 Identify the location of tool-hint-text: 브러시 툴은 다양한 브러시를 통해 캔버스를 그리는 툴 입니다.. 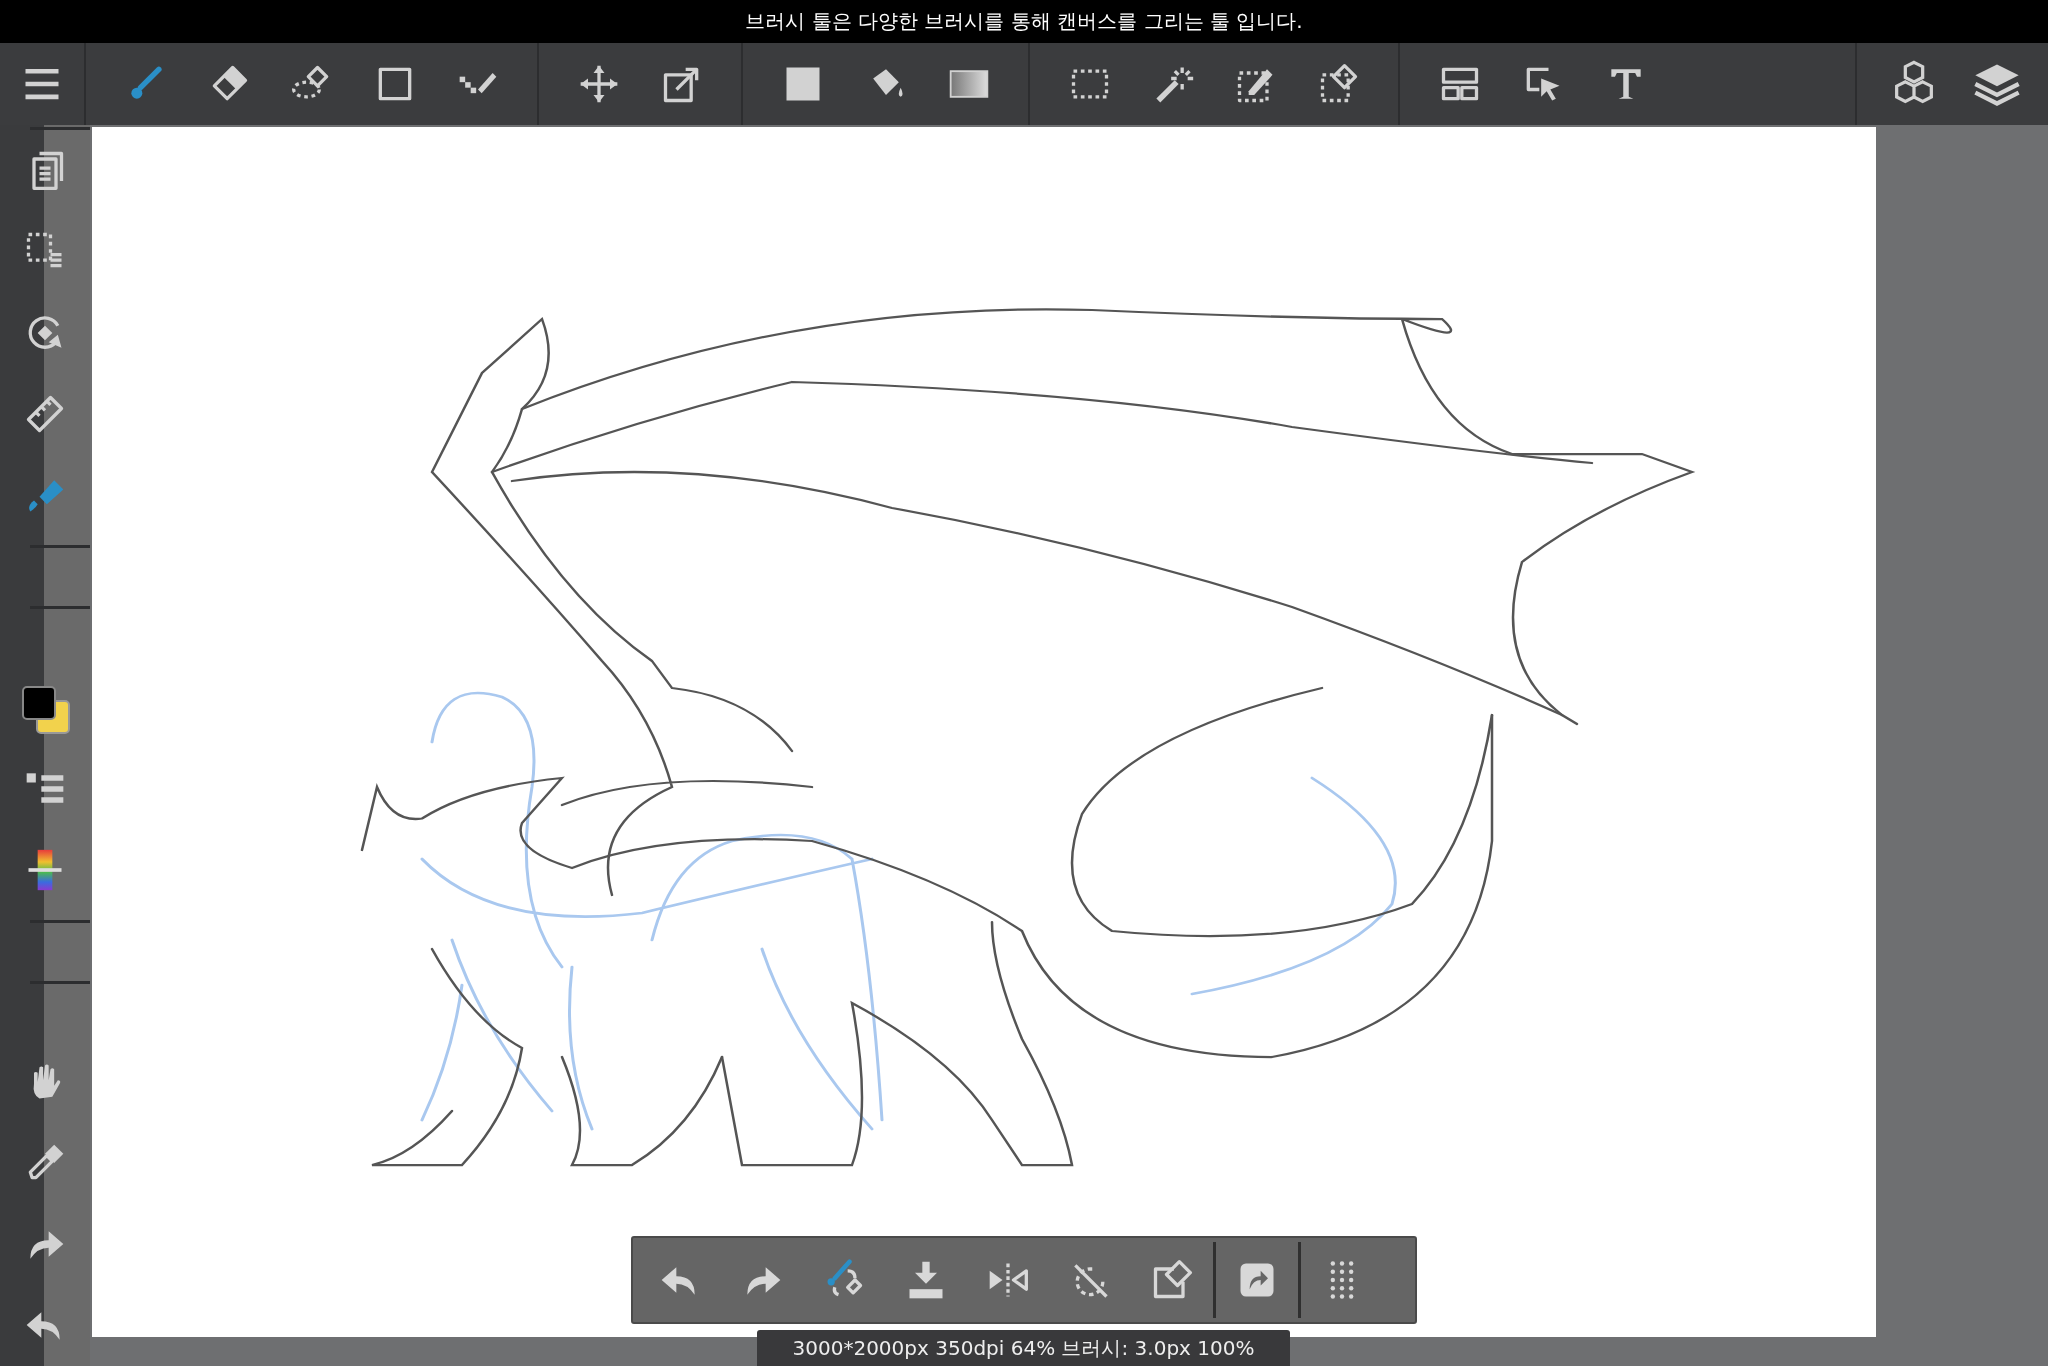
(1024, 21).